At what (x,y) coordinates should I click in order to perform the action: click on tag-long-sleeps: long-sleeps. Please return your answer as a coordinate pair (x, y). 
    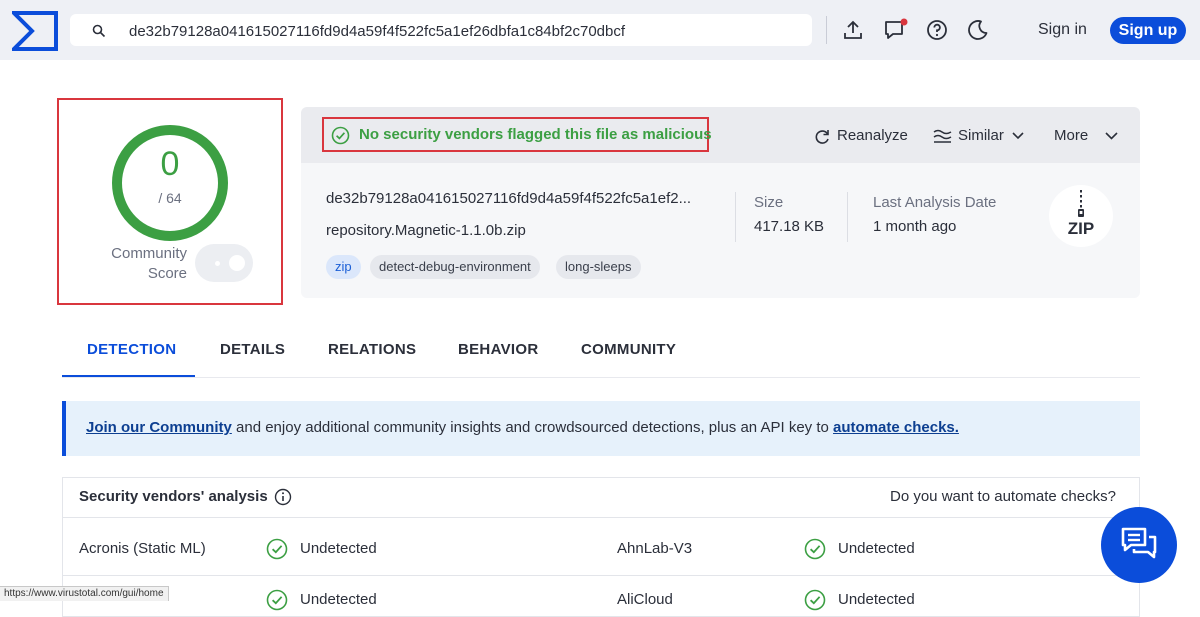
    Looking at the image, I should click on (598, 267).